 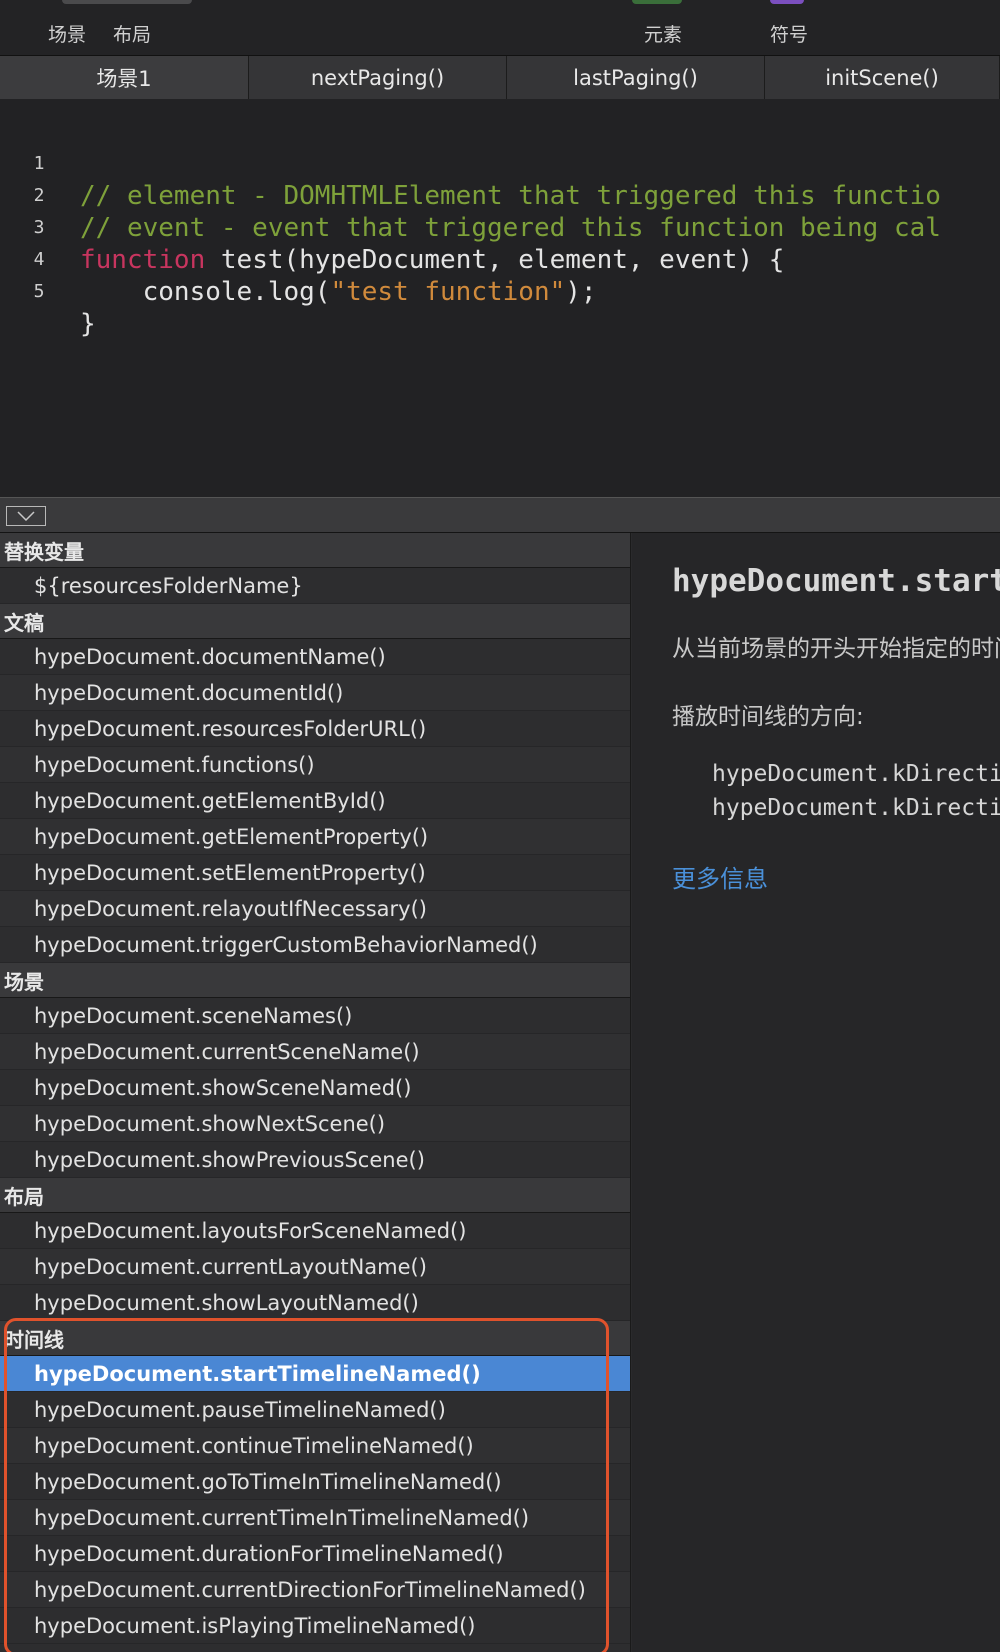 I want to click on list-item: hypeDocument.relayoutIfNecessary(), so click(x=315, y=909).